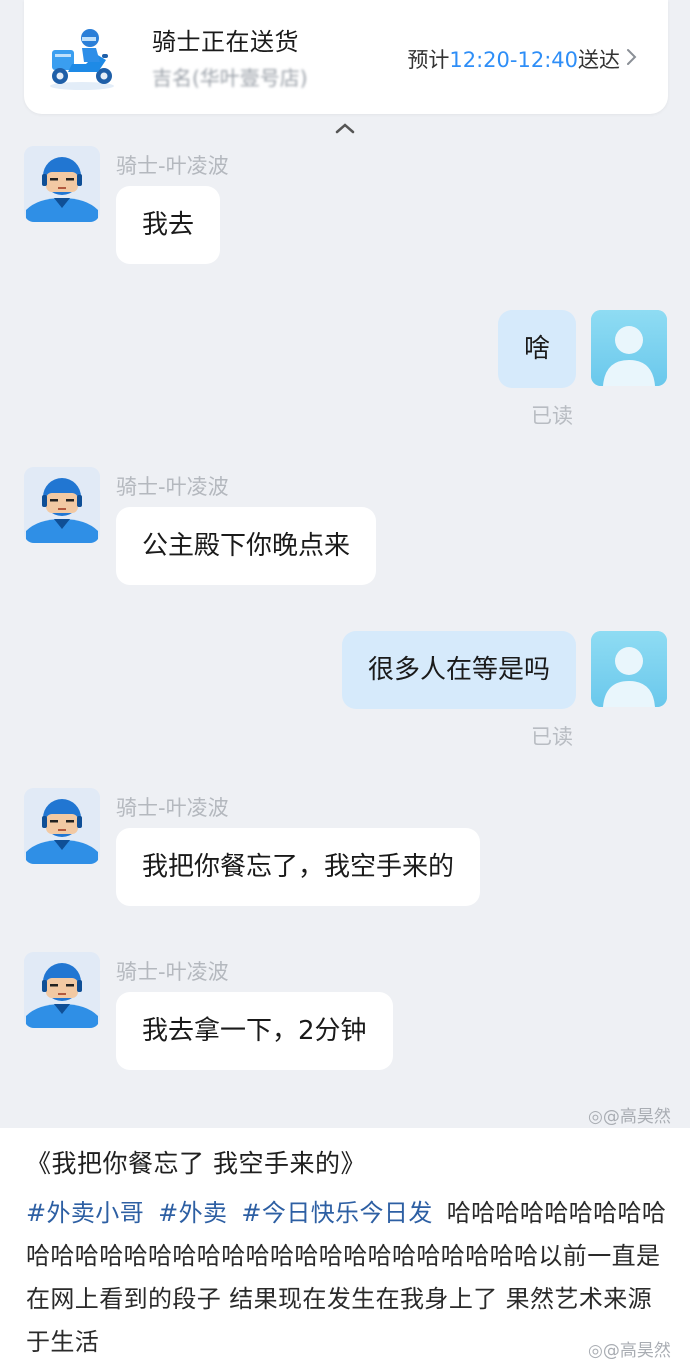 Image resolution: width=690 pixels, height=1363 pixels. Describe the element at coordinates (85, 1213) in the screenshot. I see `hashtag-link: #外卖小哥` at that location.